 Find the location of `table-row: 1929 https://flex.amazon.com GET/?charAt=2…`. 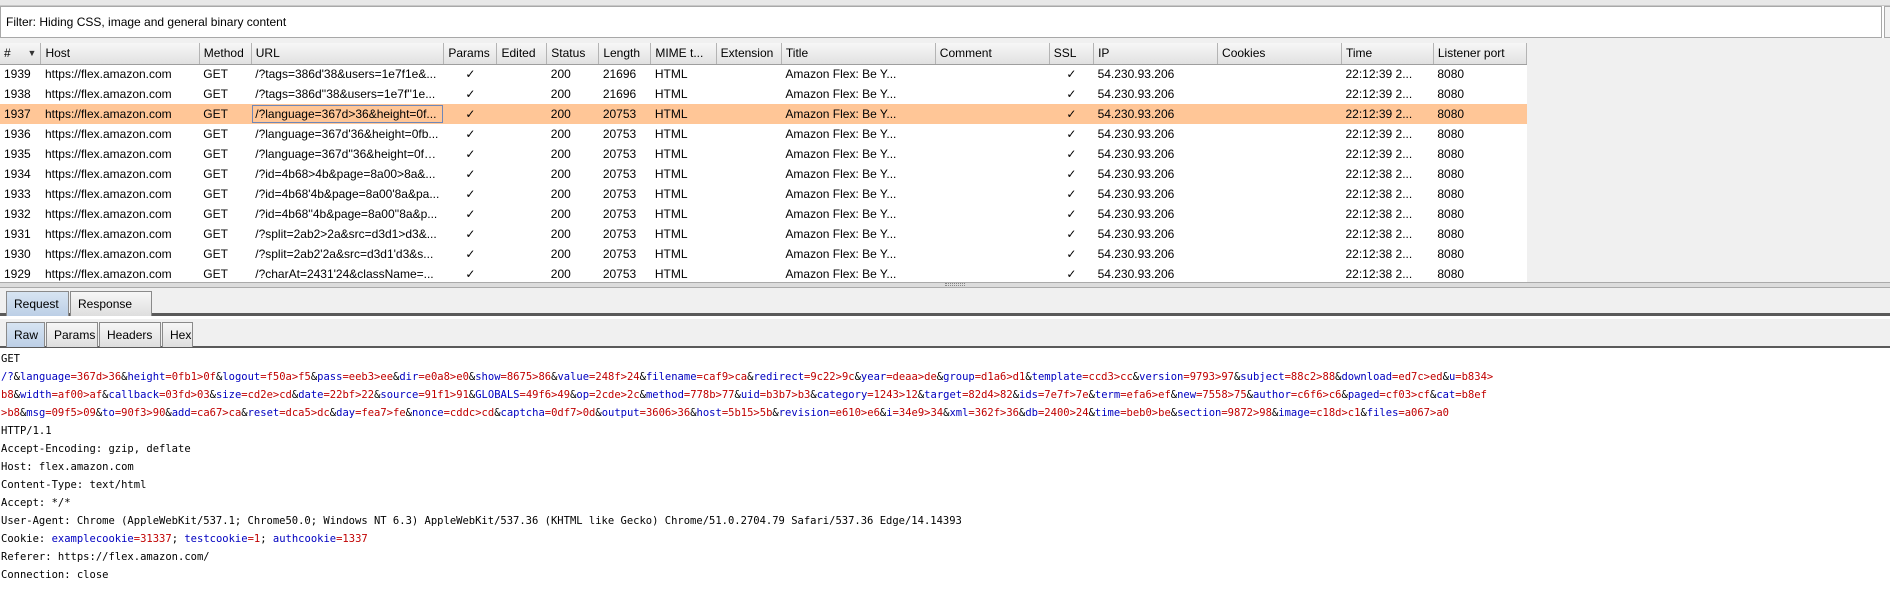

table-row: 1929 https://flex.amazon.com GET/?charAt=2… is located at coordinates (763, 273).